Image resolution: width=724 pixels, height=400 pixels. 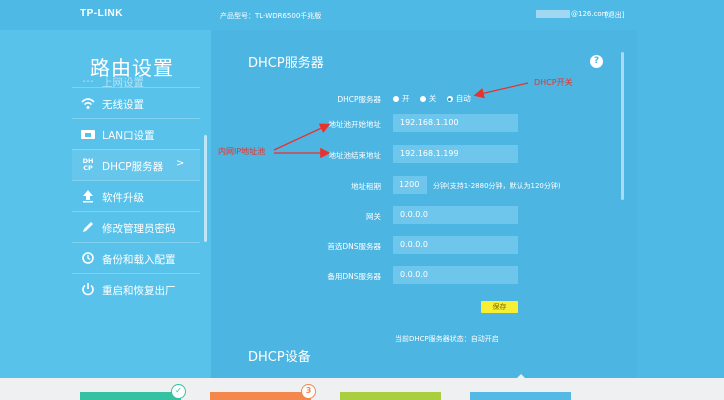 I want to click on section-title-dhcp-devices: DHCP设备, so click(x=279, y=357).